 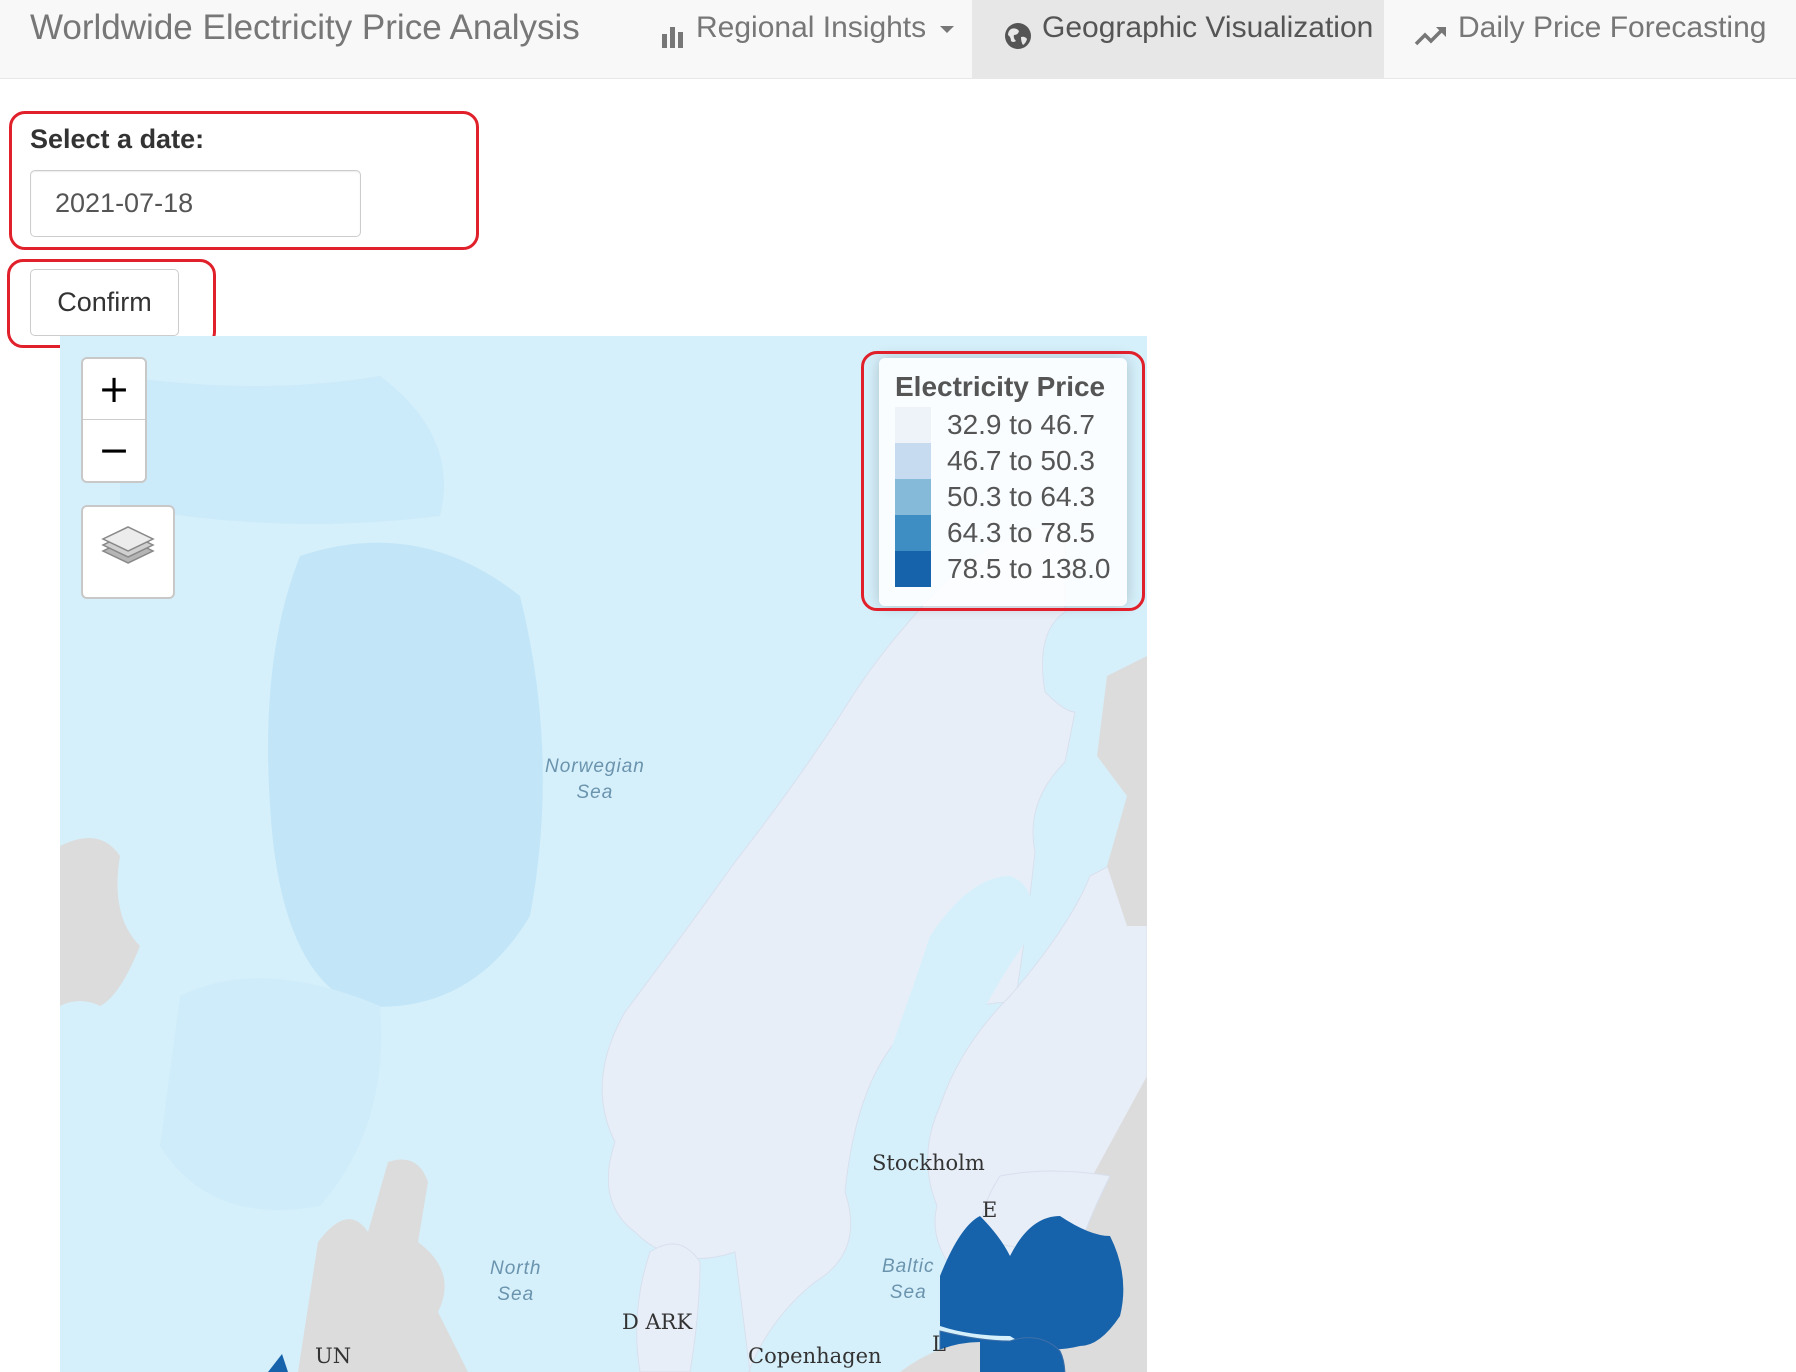 I want to click on nav-regional-insights: Regional Insights, so click(x=801, y=39).